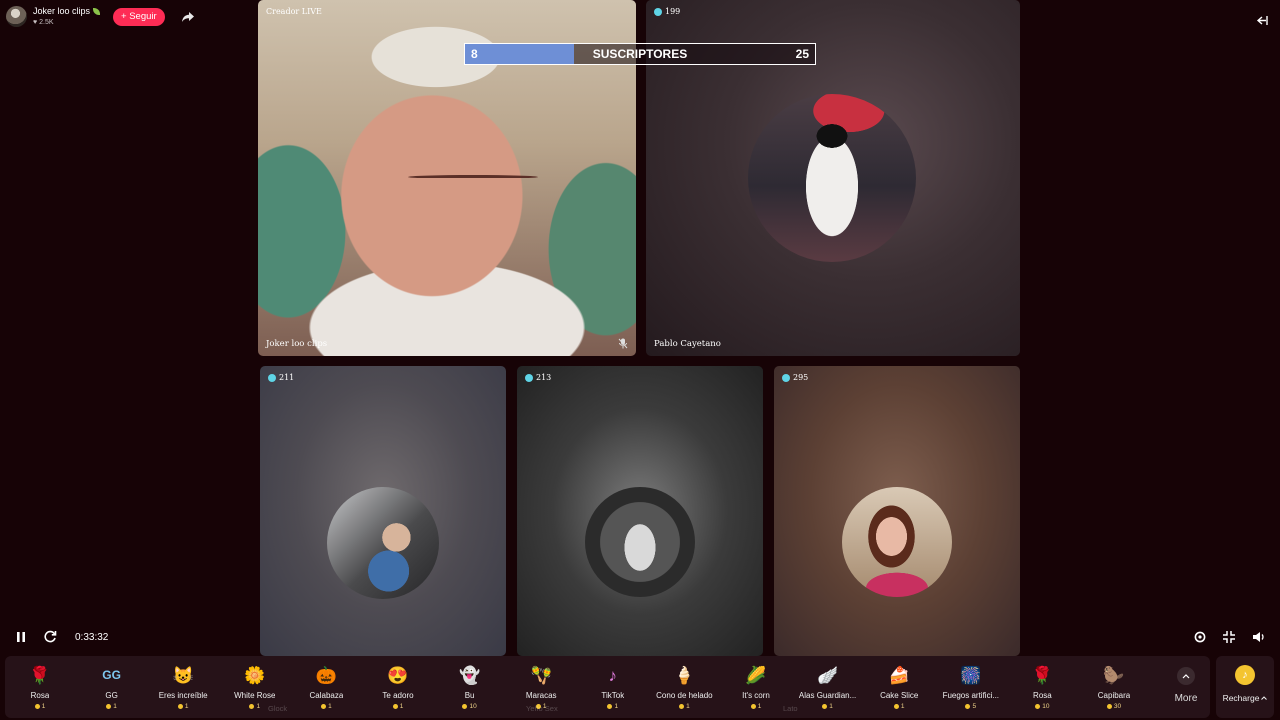 Image resolution: width=1280 pixels, height=720 pixels. I want to click on gift-item: 🎃 Calabaza 1, so click(326, 687).